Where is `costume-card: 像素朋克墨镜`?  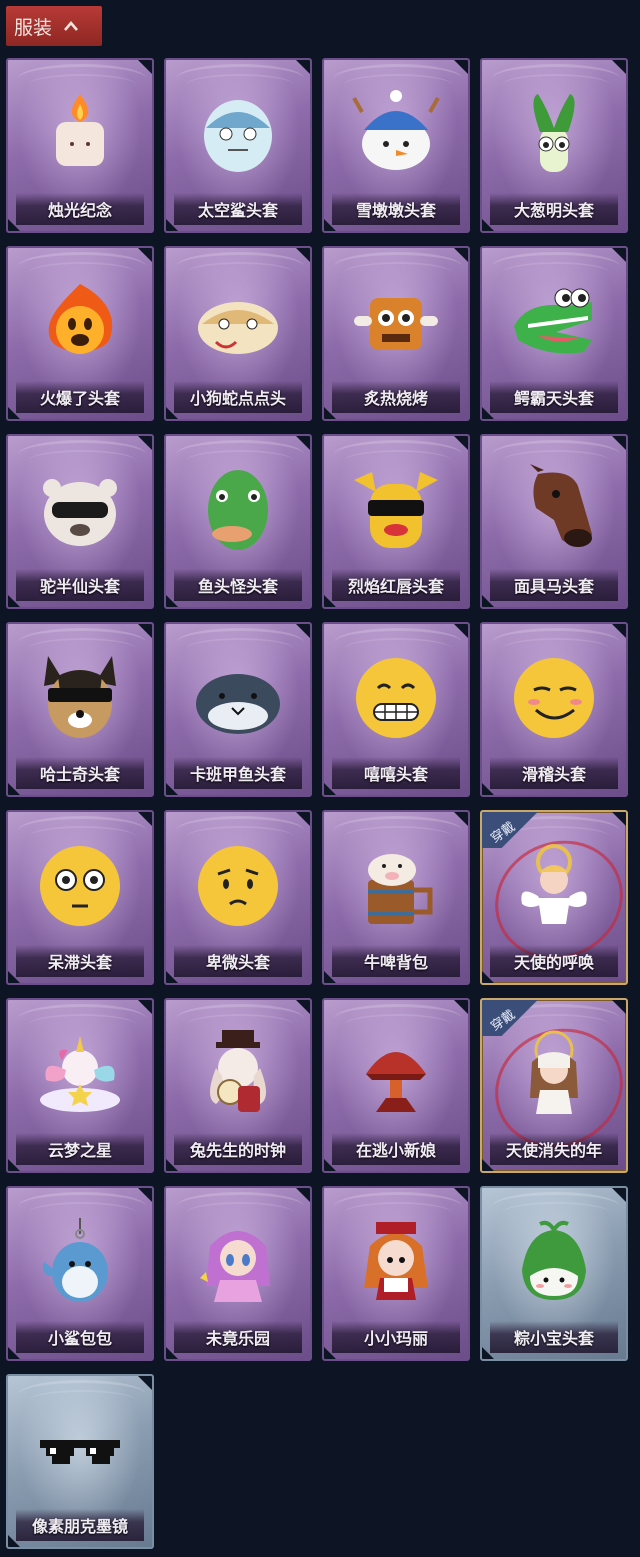 costume-card: 像素朋克墨镜 is located at coordinates (80, 1461).